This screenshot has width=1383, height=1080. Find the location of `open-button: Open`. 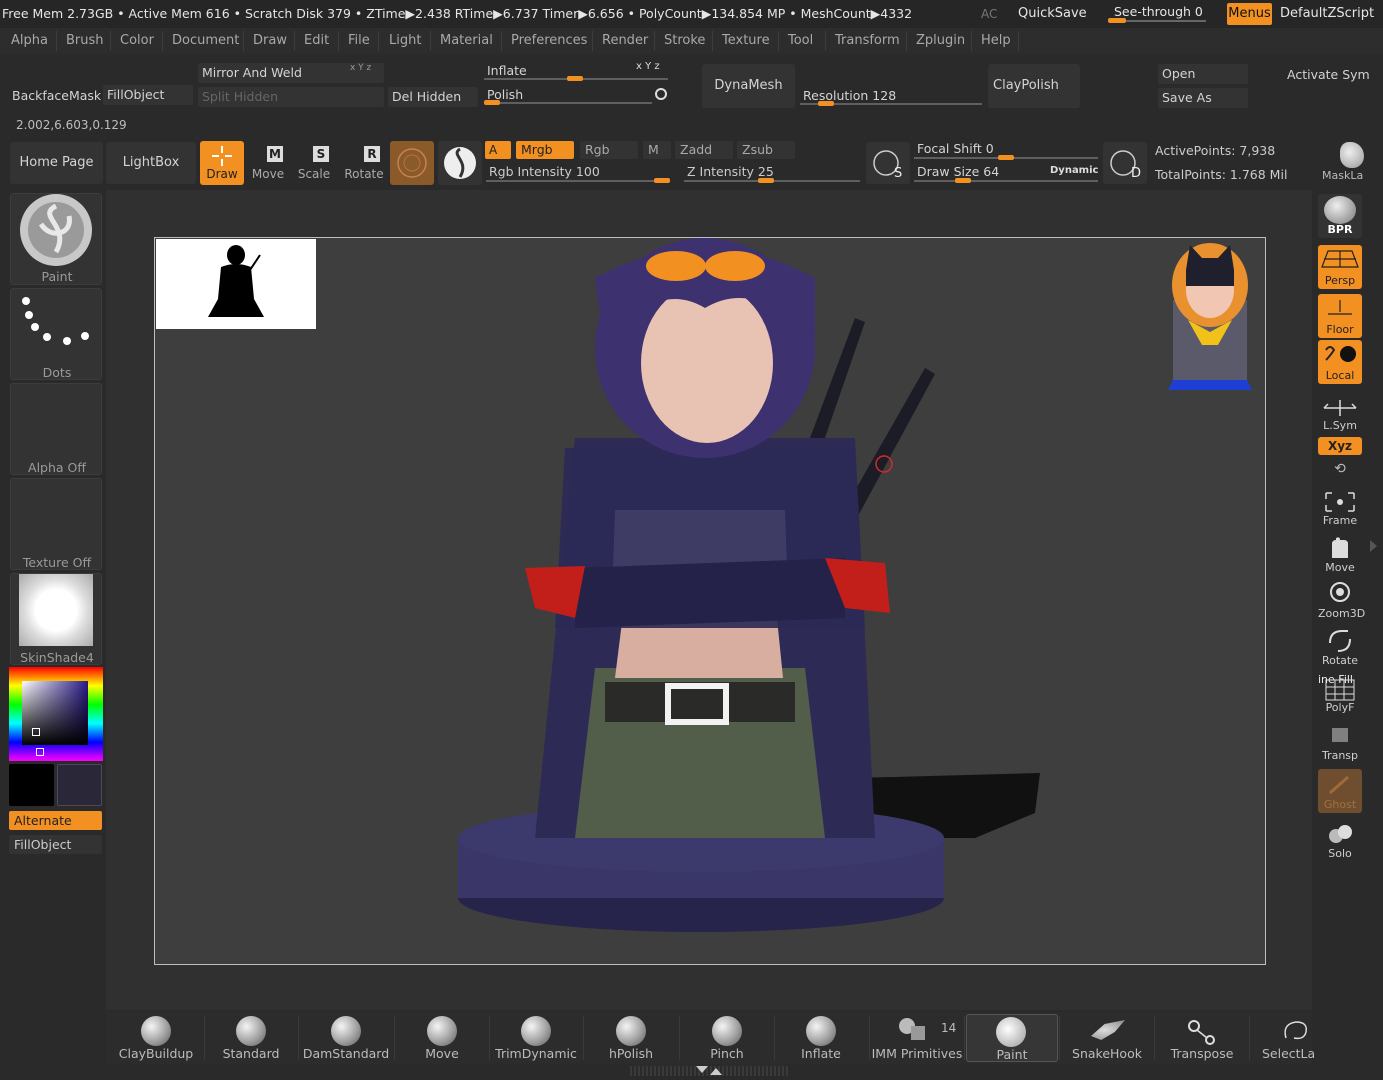

open-button: Open is located at coordinates (1203, 74).